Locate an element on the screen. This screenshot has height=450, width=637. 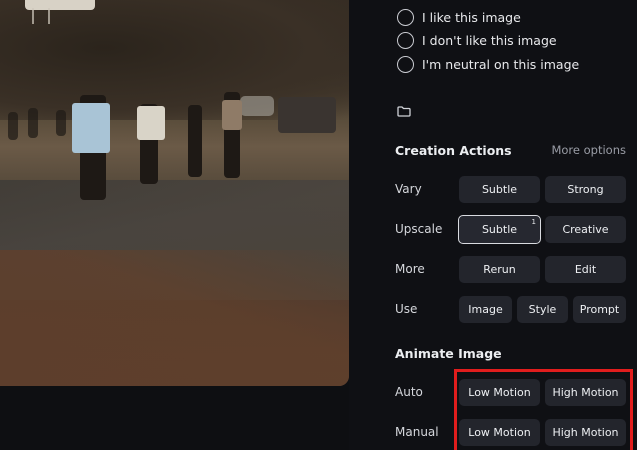
folder-icon is located at coordinates (404, 111).